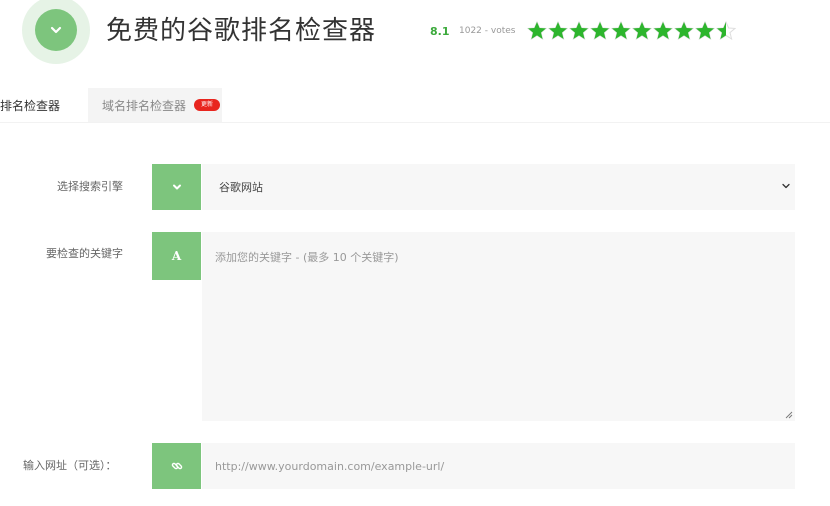  Describe the element at coordinates (84, 253) in the screenshot. I see `keywords-label: 要检查的关键字` at that location.